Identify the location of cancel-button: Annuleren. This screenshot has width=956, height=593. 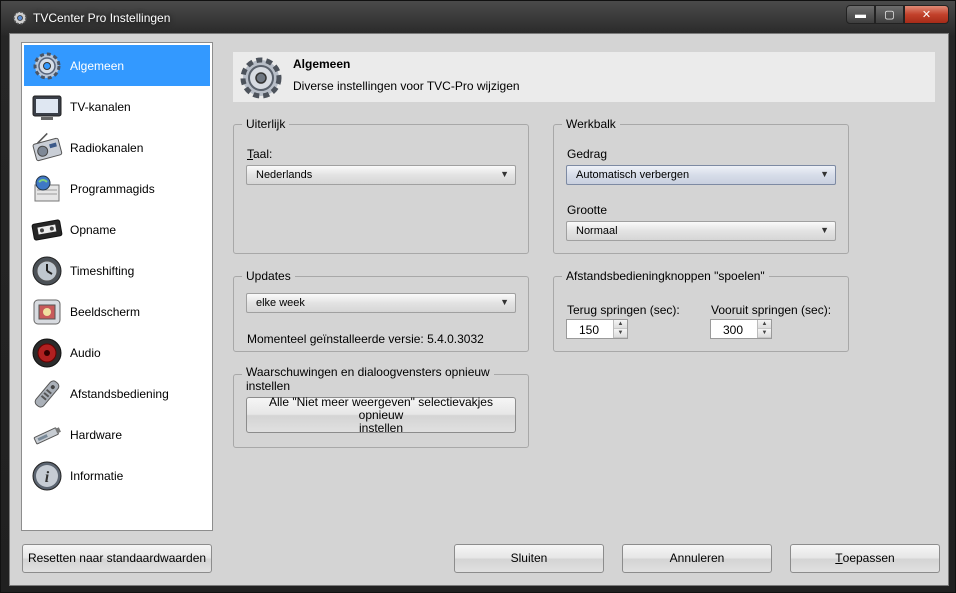
(697, 558).